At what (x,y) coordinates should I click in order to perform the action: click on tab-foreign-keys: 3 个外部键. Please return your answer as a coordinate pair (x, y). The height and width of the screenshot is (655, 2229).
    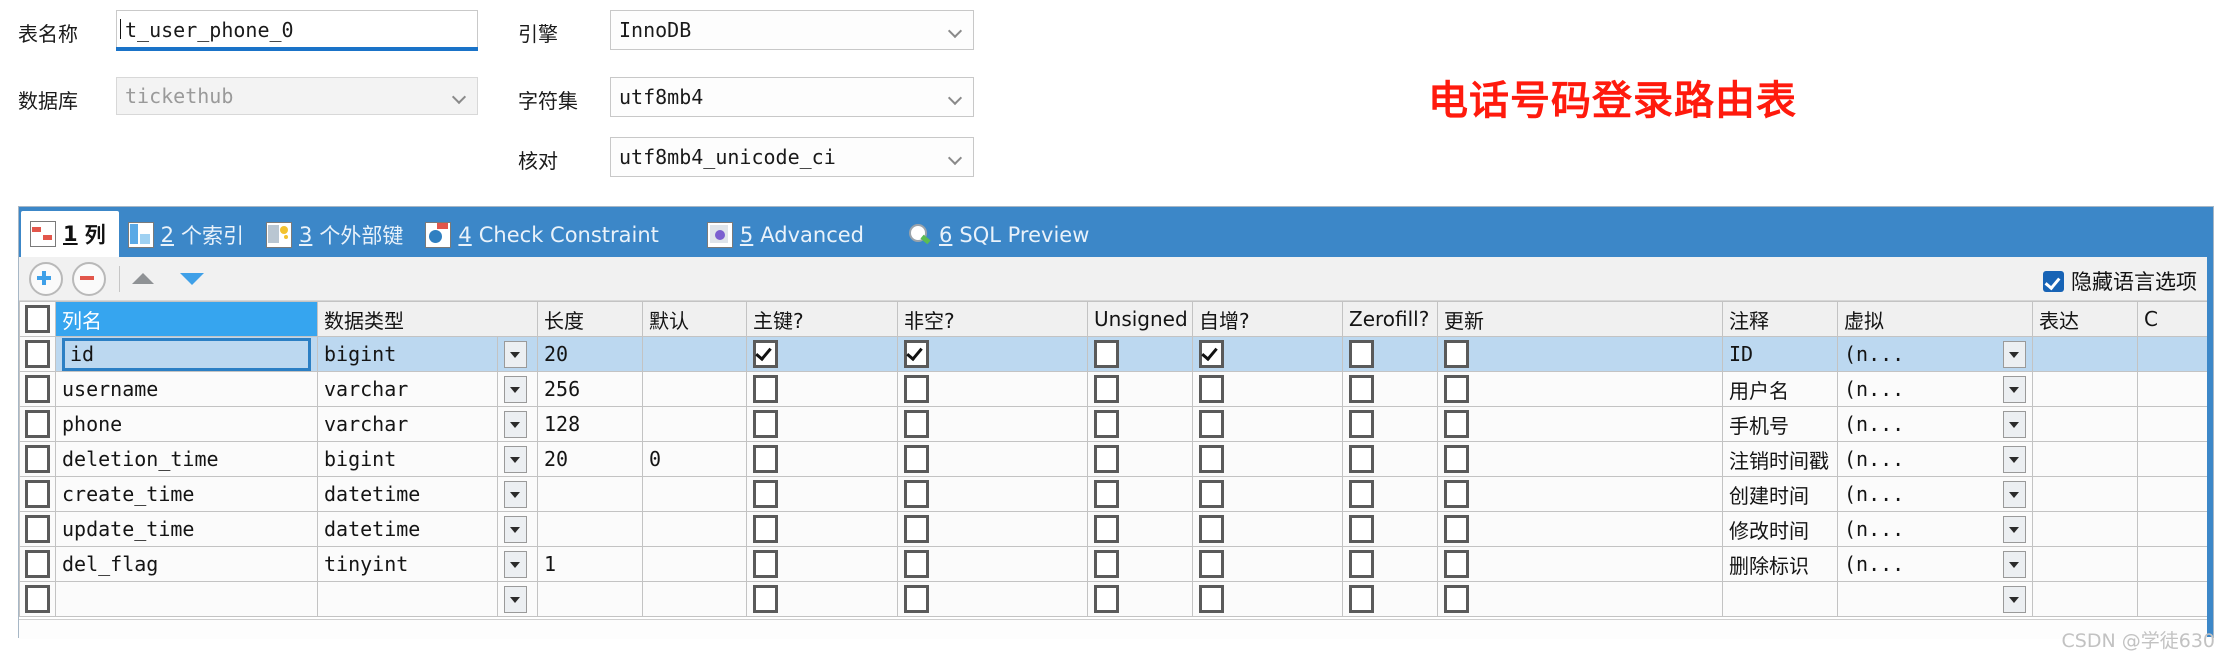
    Looking at the image, I should click on (336, 235).